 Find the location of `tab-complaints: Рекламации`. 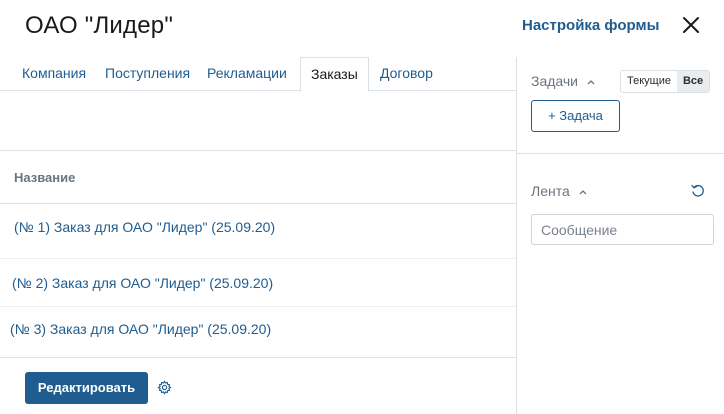

tab-complaints: Рекламации is located at coordinates (247, 74).